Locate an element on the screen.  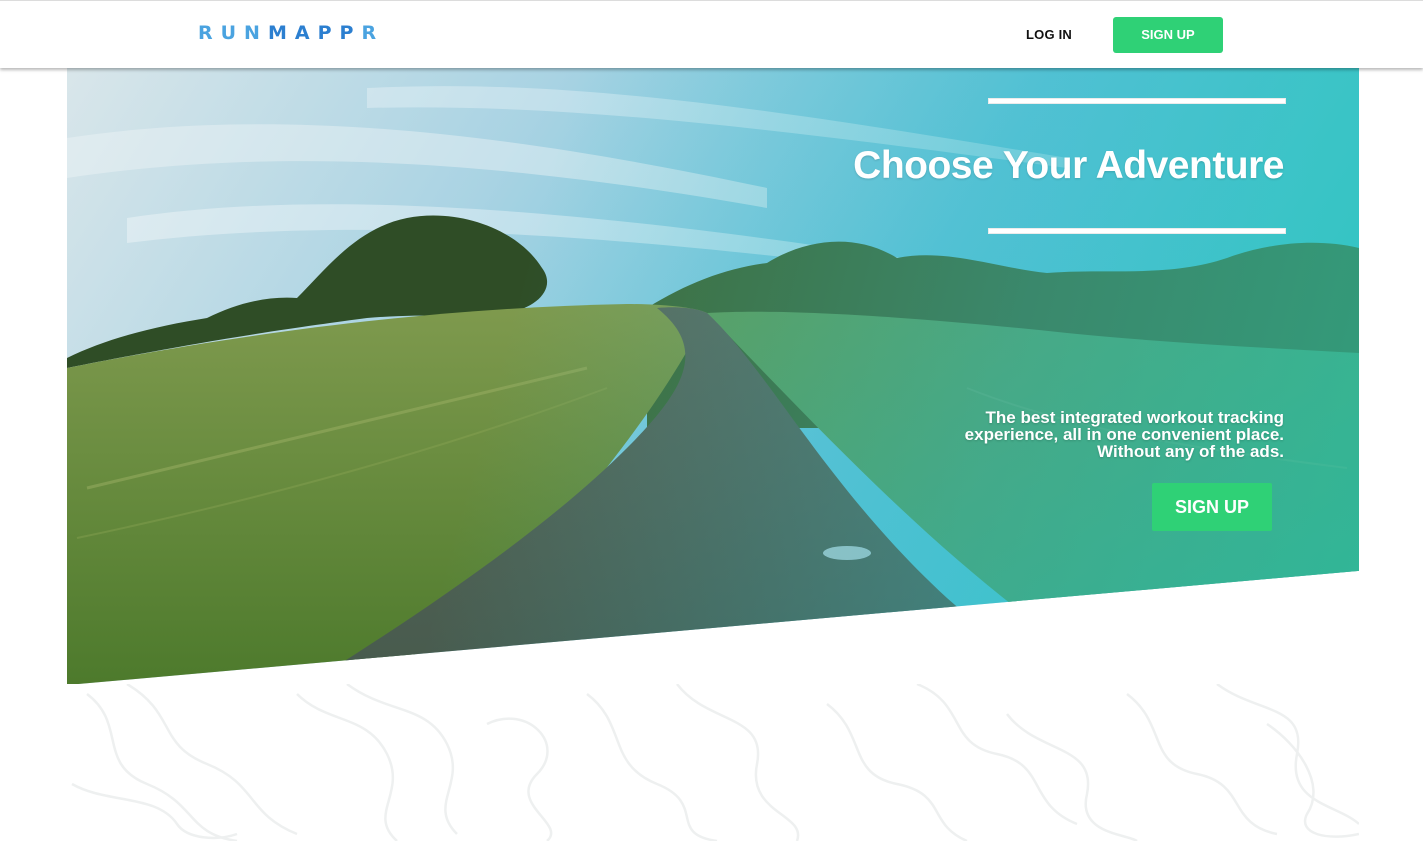
headline-divider-bottom is located at coordinates (1137, 231).